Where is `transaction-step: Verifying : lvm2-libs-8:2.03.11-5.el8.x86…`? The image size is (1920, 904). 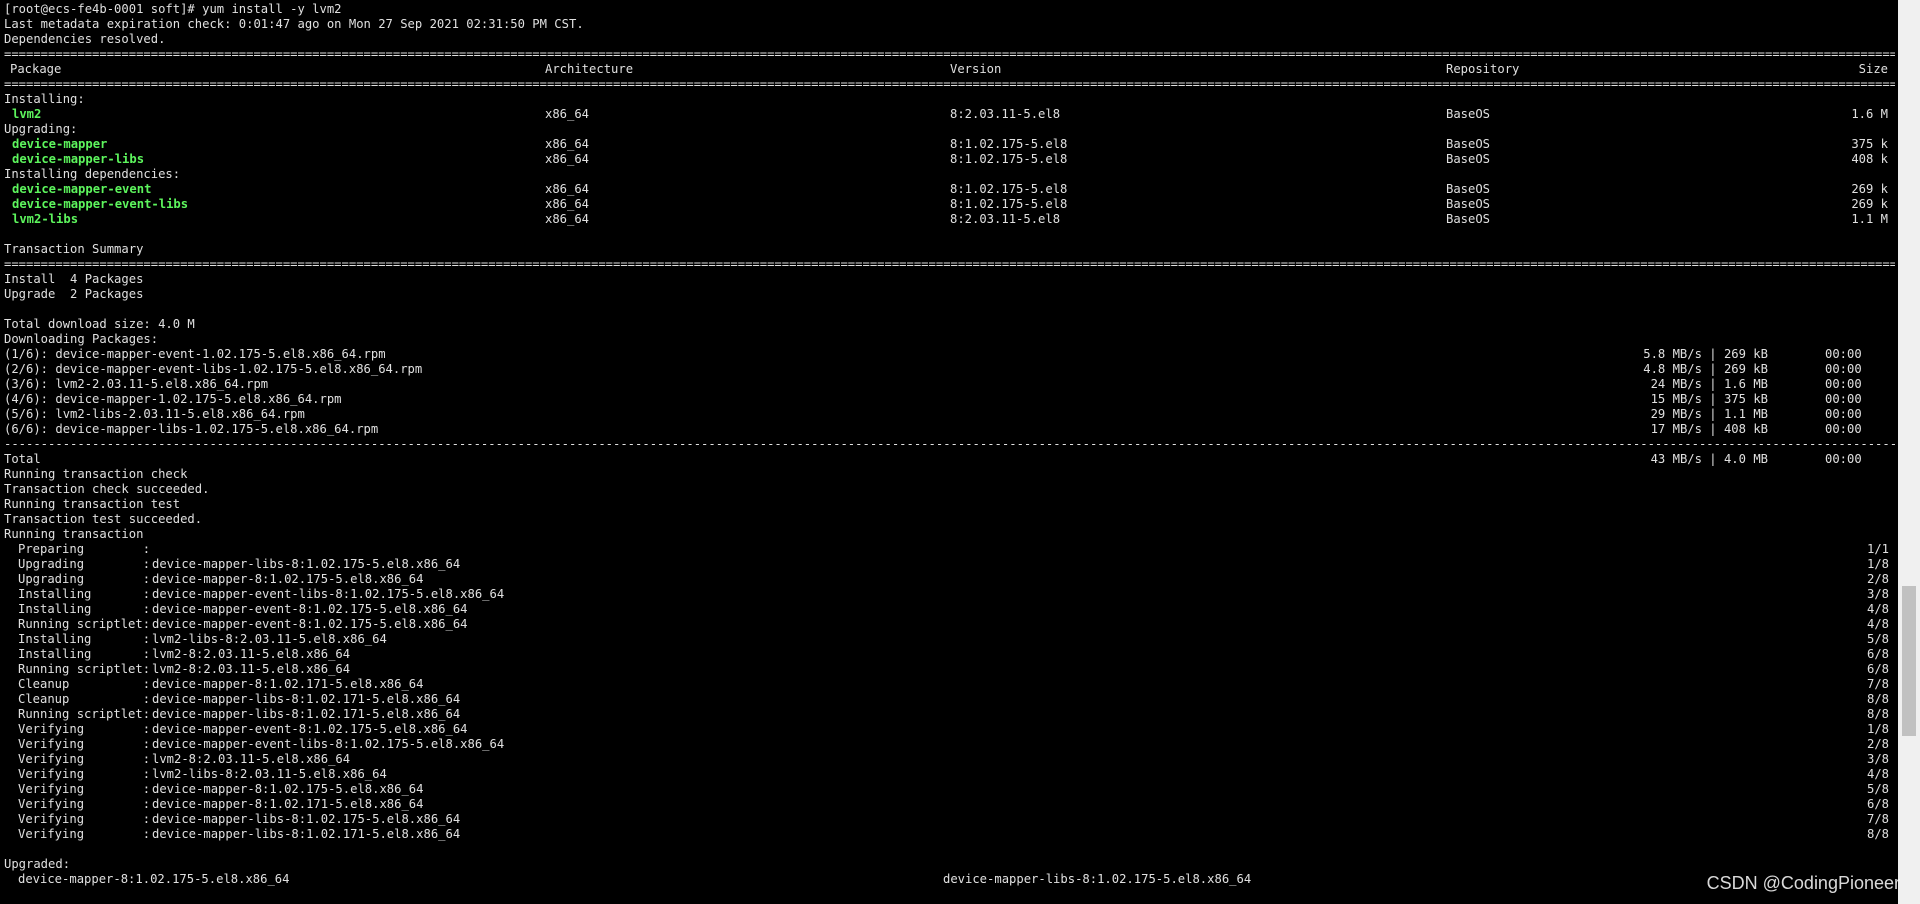 transaction-step: Verifying : lvm2-libs-8:2.03.11-5.el8.x86… is located at coordinates (949, 774).